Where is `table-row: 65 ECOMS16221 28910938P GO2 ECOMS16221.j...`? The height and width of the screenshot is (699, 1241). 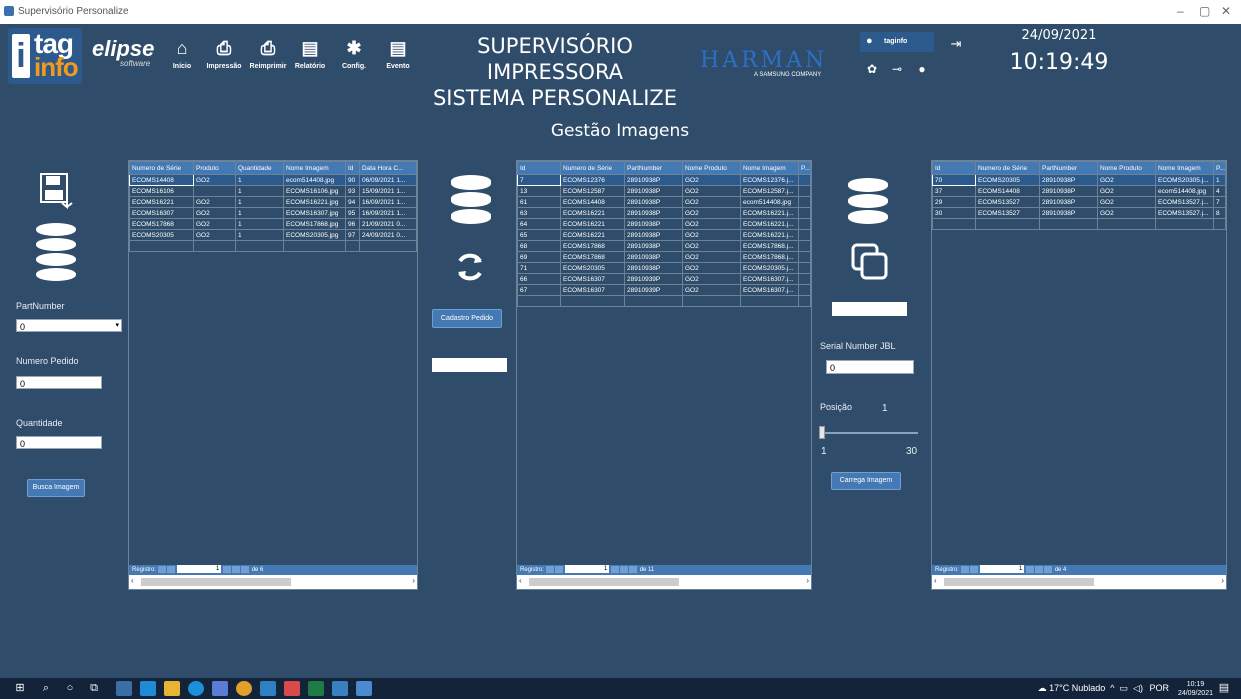
table-row: 65 ECOMS16221 28910938P GO2 ECOMS16221.j... is located at coordinates (664, 235).